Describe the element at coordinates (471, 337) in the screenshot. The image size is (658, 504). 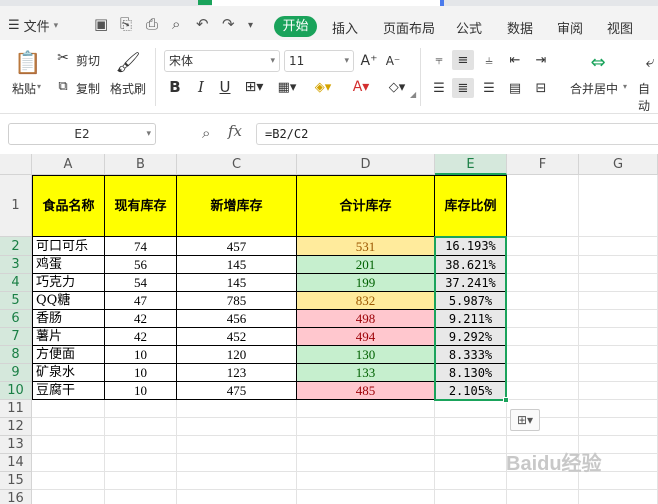
I see `stock-ratio-cell: 9.292%` at that location.